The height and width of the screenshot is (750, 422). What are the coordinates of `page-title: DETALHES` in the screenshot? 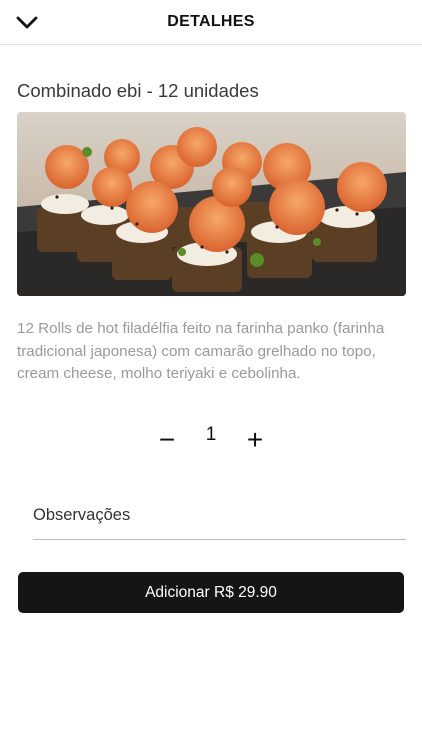 It's located at (211, 21).